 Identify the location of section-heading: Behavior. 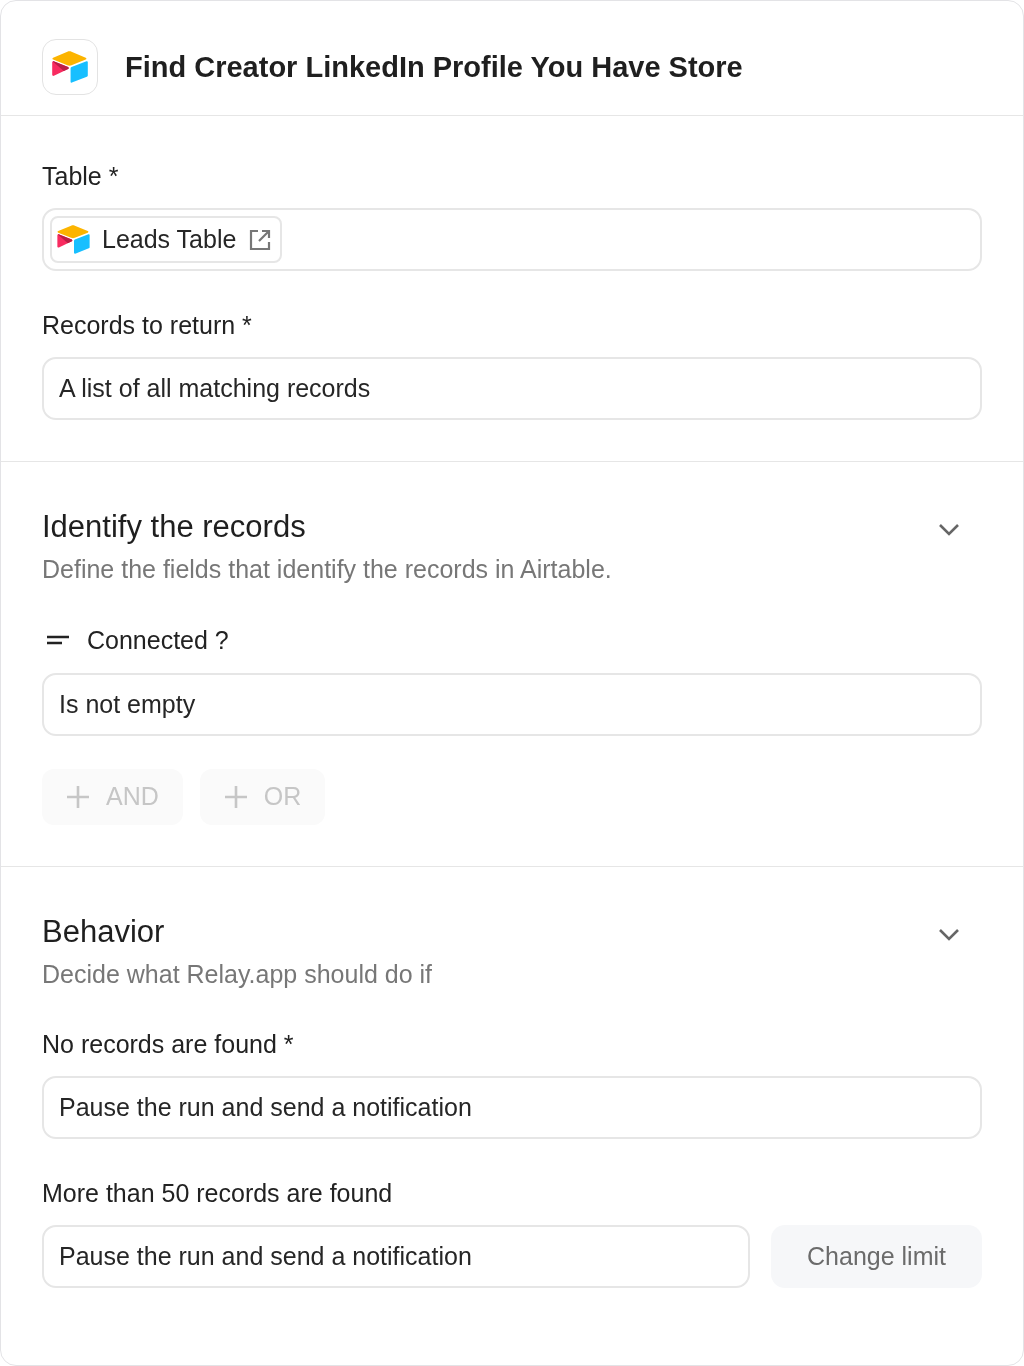
(104, 932).